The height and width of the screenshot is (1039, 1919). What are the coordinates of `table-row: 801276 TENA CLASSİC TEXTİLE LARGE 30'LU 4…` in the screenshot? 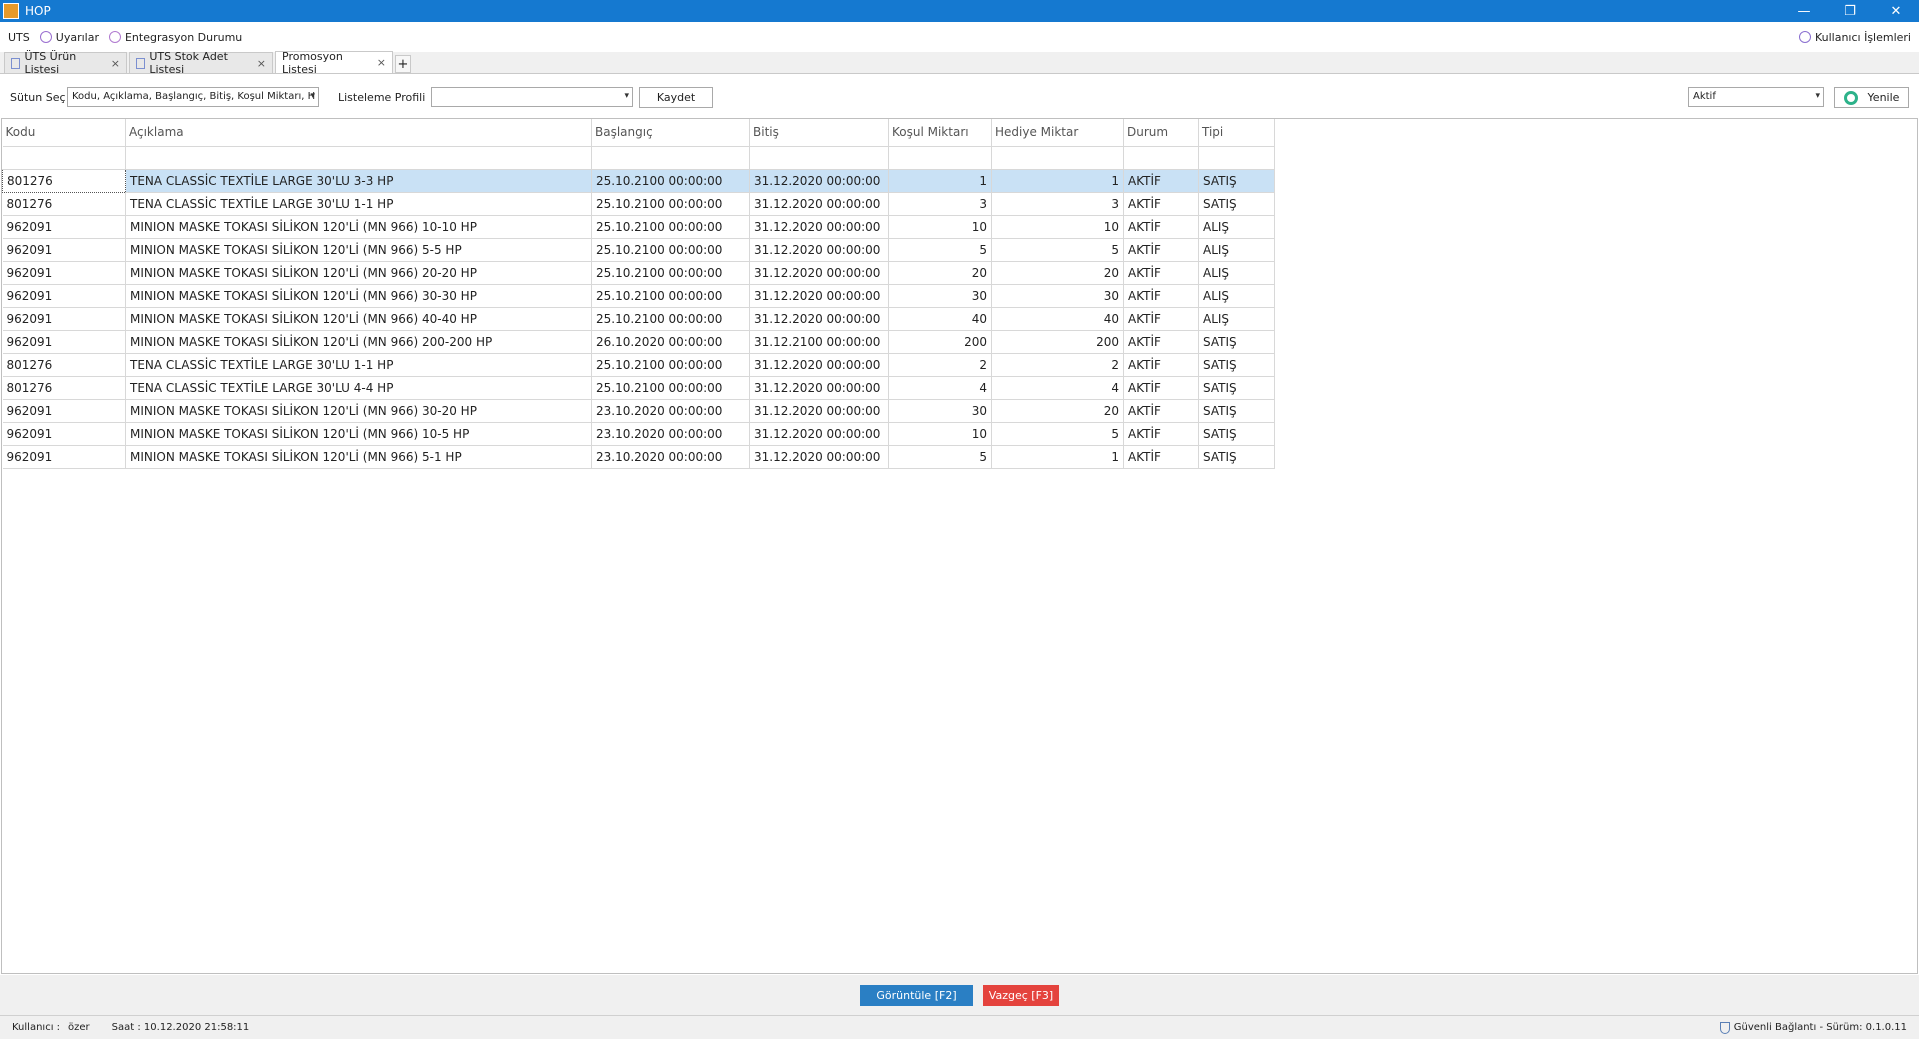 It's located at (638, 388).